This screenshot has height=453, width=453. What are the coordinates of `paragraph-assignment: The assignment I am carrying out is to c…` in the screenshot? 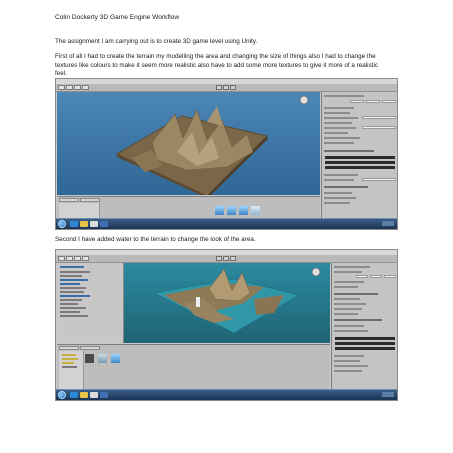 It's located at (156, 41).